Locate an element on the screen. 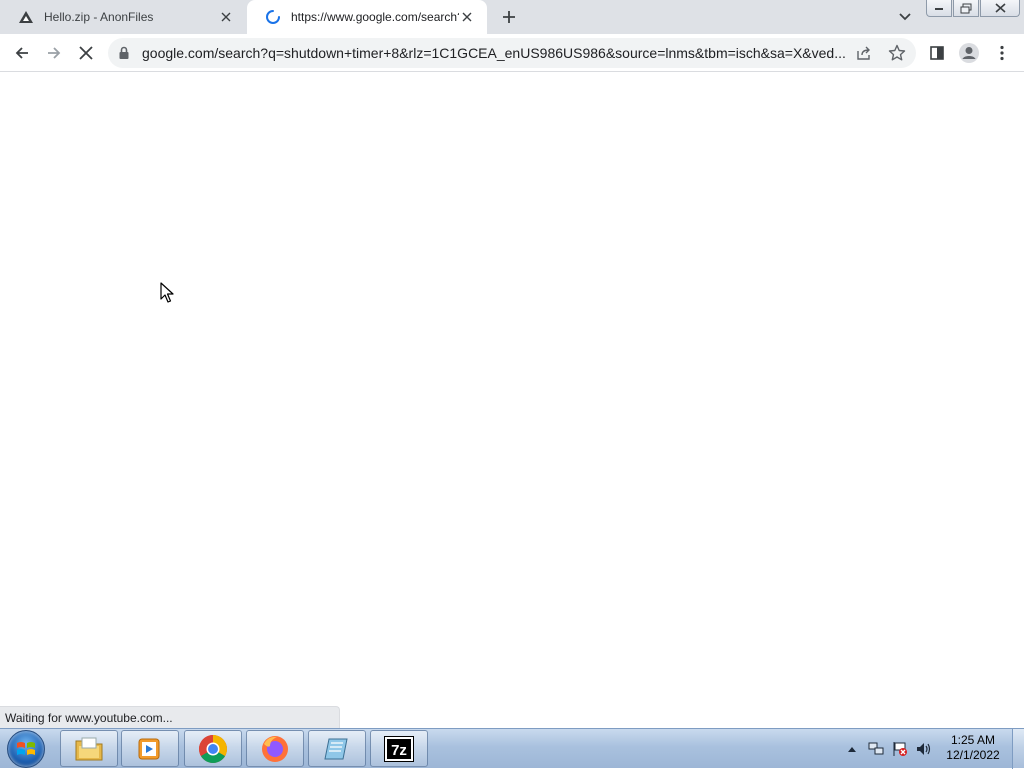 This screenshot has width=1024, height=769. volume-icon is located at coordinates (924, 749).